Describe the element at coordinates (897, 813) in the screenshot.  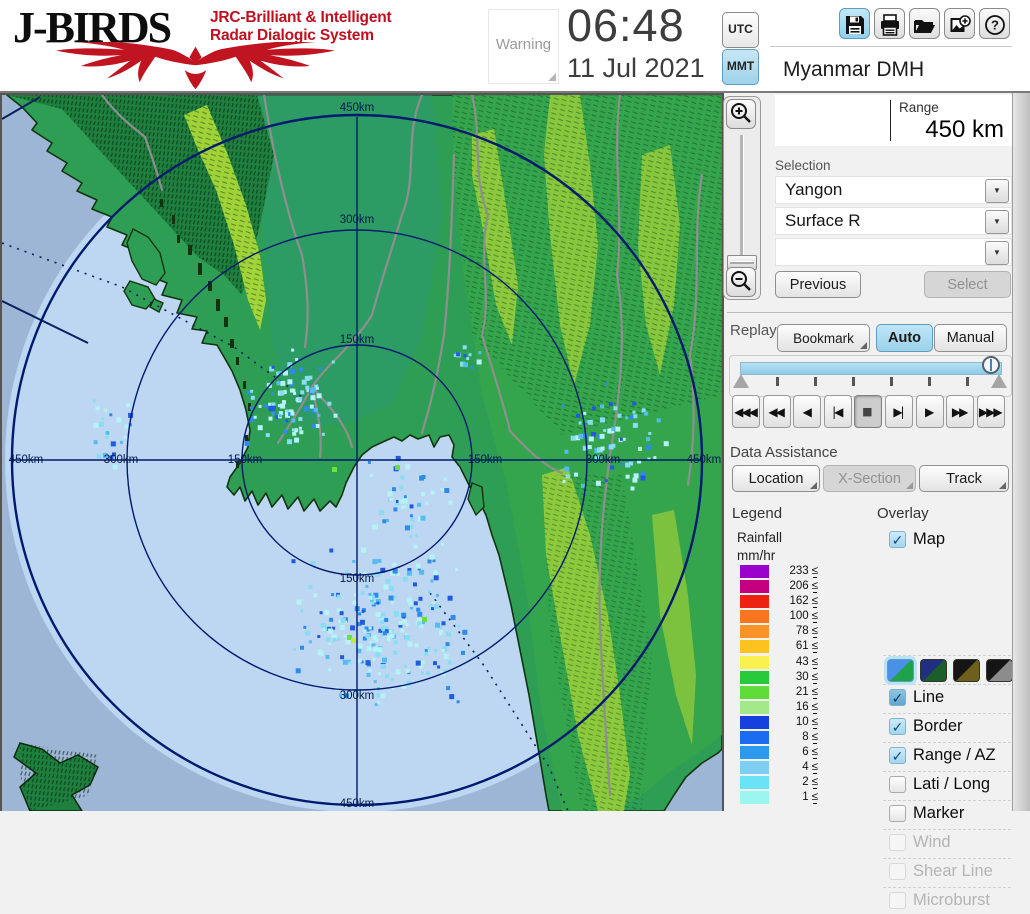
I see `checkbox-marker` at that location.